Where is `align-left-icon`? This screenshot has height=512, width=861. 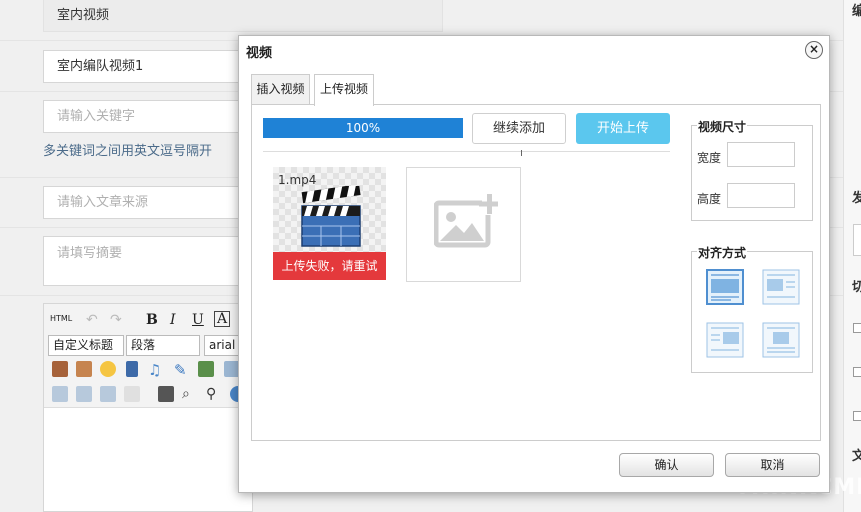 align-left-icon is located at coordinates (781, 287).